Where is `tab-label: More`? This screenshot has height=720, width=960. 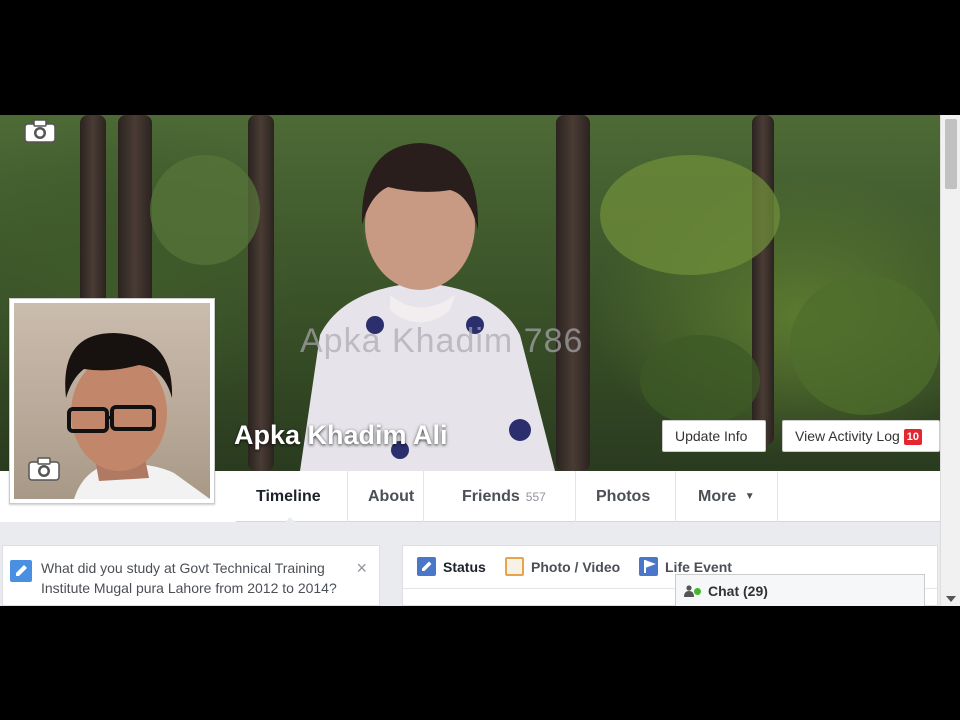 tab-label: More is located at coordinates (717, 496).